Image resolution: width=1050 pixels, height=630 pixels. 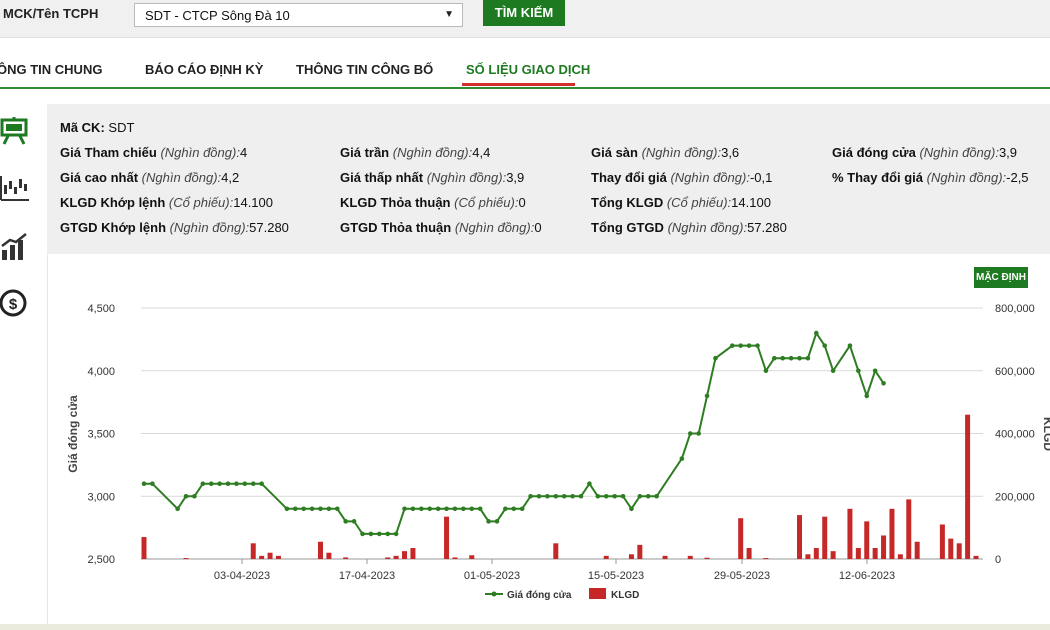 What do you see at coordinates (15, 304) in the screenshot?
I see `dollar-coin-icon: $` at bounding box center [15, 304].